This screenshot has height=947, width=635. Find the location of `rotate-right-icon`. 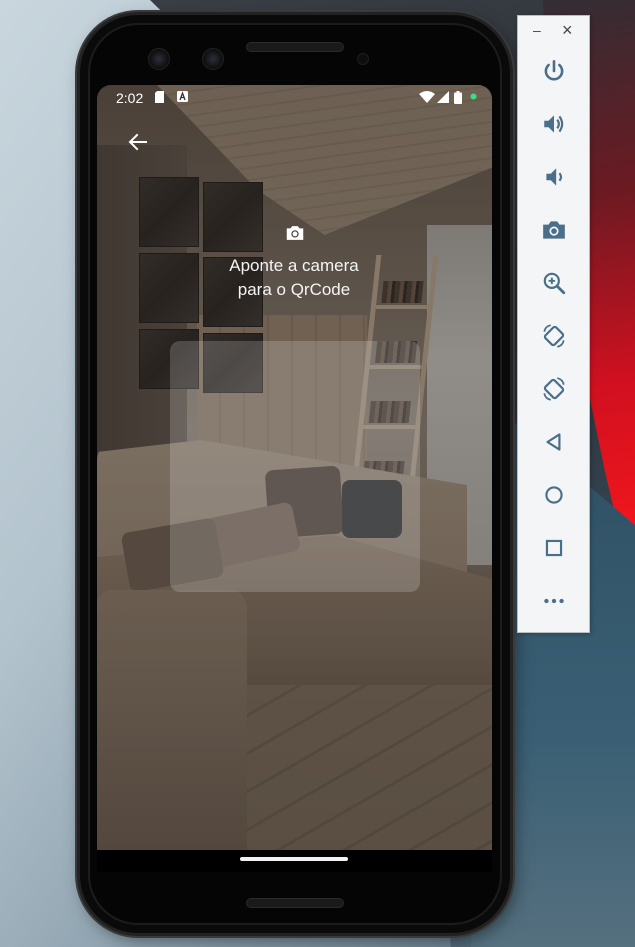

rotate-right-icon is located at coordinates (554, 389).